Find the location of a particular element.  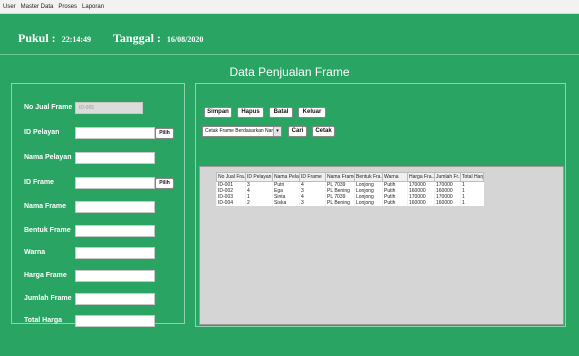

table-cell: PL Bening is located at coordinates (340, 203).